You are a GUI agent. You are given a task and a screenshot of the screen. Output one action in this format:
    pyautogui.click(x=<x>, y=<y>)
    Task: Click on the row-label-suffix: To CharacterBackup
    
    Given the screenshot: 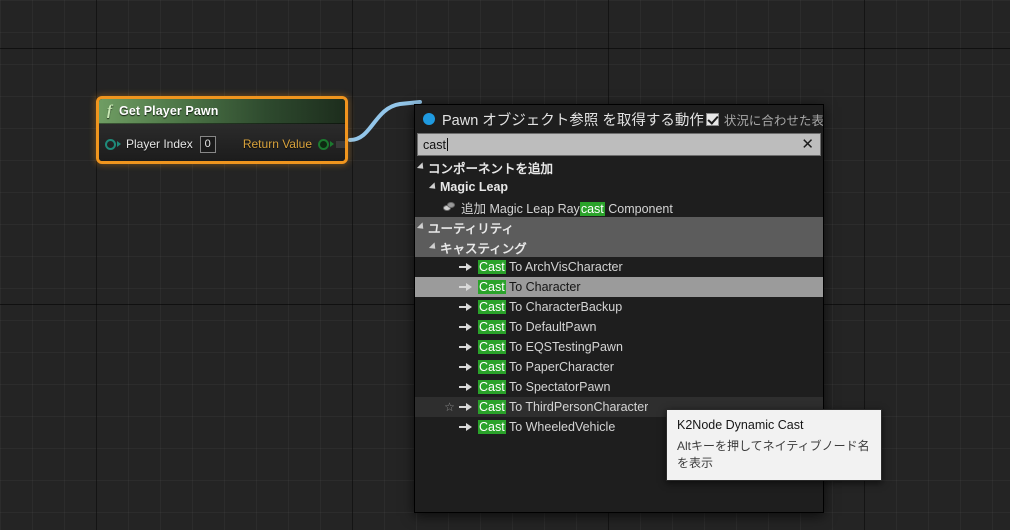 What is the action you would take?
    pyautogui.click(x=564, y=307)
    